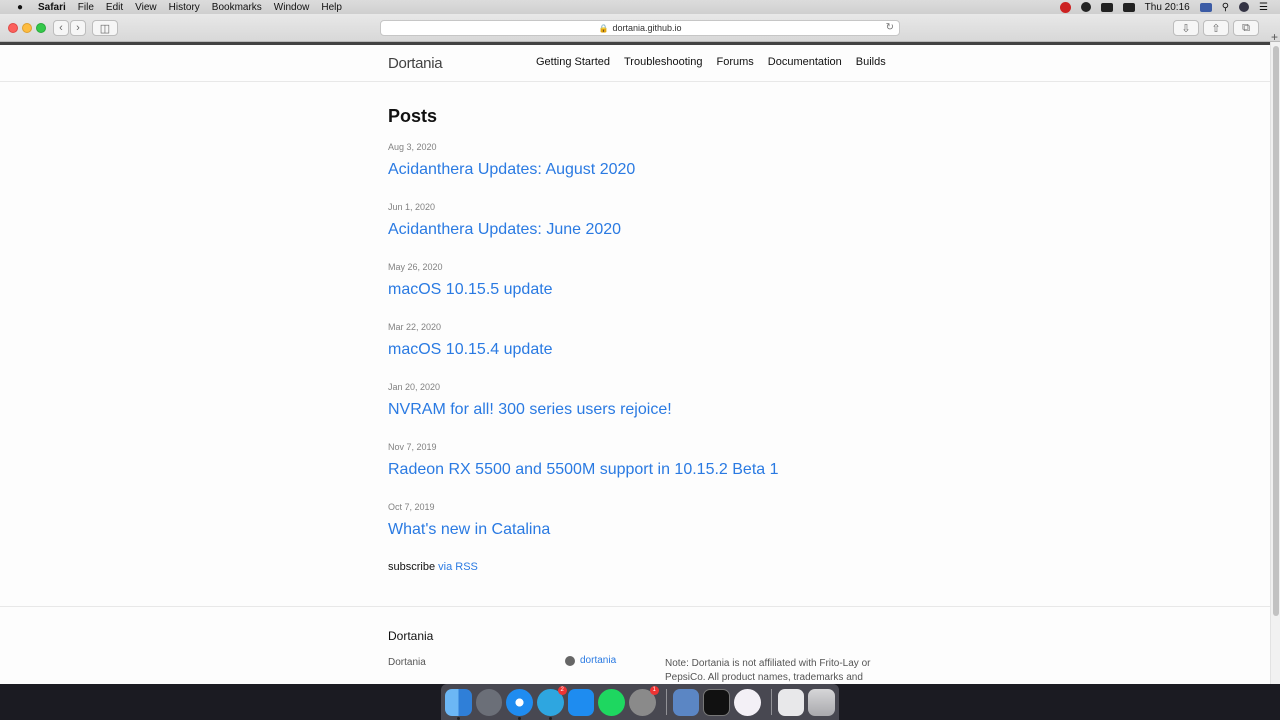 Image resolution: width=1280 pixels, height=720 pixels. I want to click on window-close-button, so click(13, 28).